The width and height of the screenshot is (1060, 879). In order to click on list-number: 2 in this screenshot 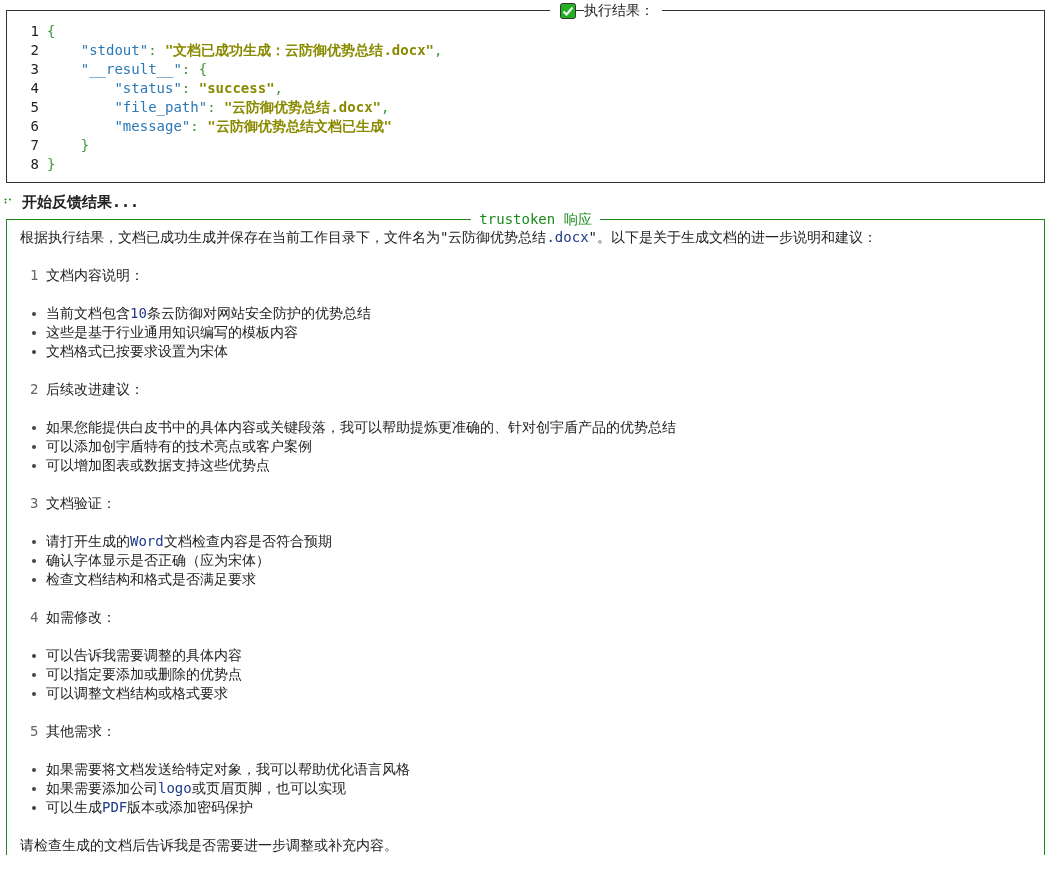, I will do `click(34, 389)`.